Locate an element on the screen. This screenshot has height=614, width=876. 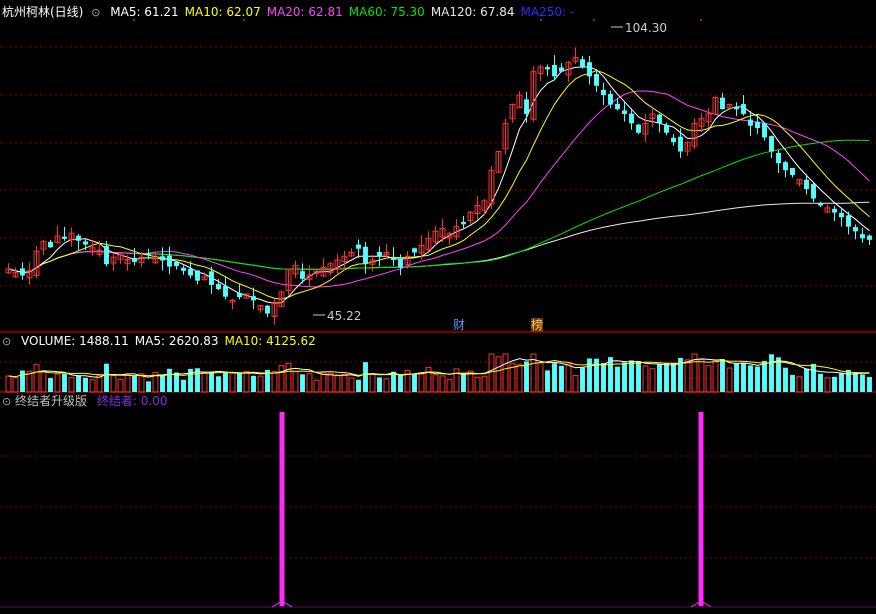
volume-indicator-ma10: MA10: 4125.62 is located at coordinates (270, 341).